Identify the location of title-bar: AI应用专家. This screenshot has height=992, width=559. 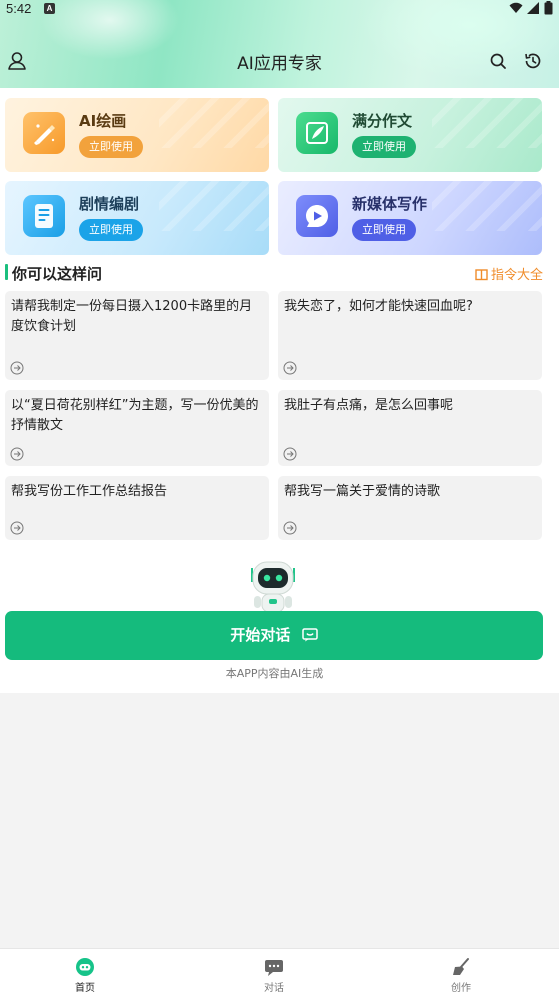
(279, 60).